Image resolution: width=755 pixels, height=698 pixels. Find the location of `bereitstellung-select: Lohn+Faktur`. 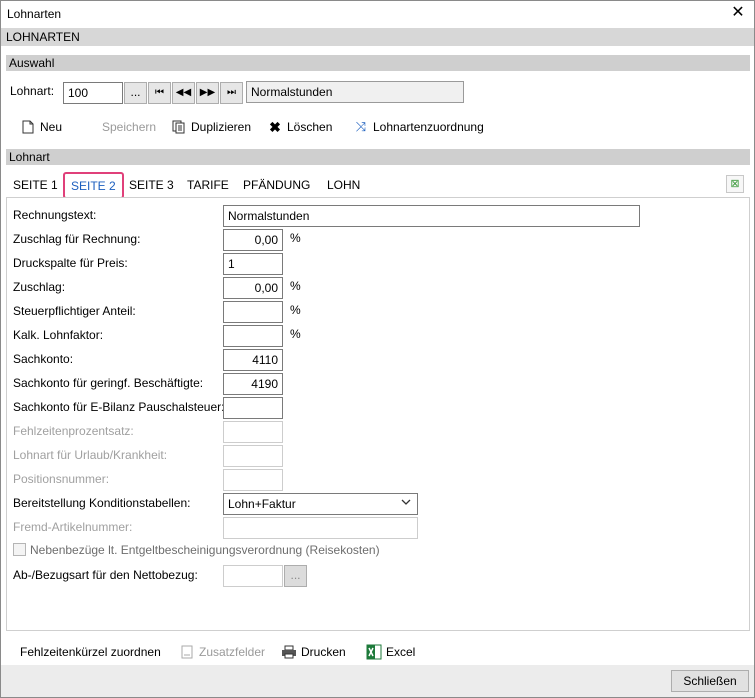

bereitstellung-select: Lohn+Faktur is located at coordinates (320, 504).